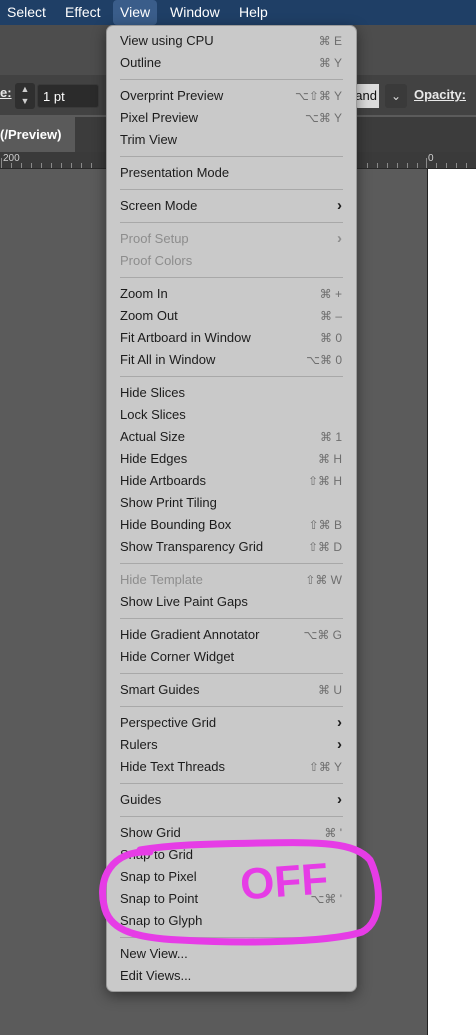 This screenshot has width=476, height=1035. I want to click on menu-item-hide-slices: Hide Slices, so click(231, 393).